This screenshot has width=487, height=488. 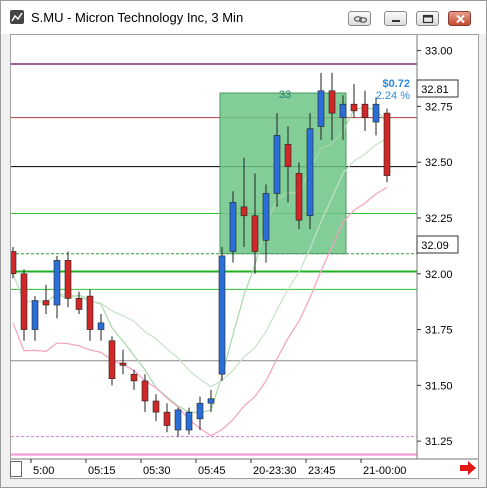 I want to click on time-tick-label: 05:45, so click(x=212, y=471).